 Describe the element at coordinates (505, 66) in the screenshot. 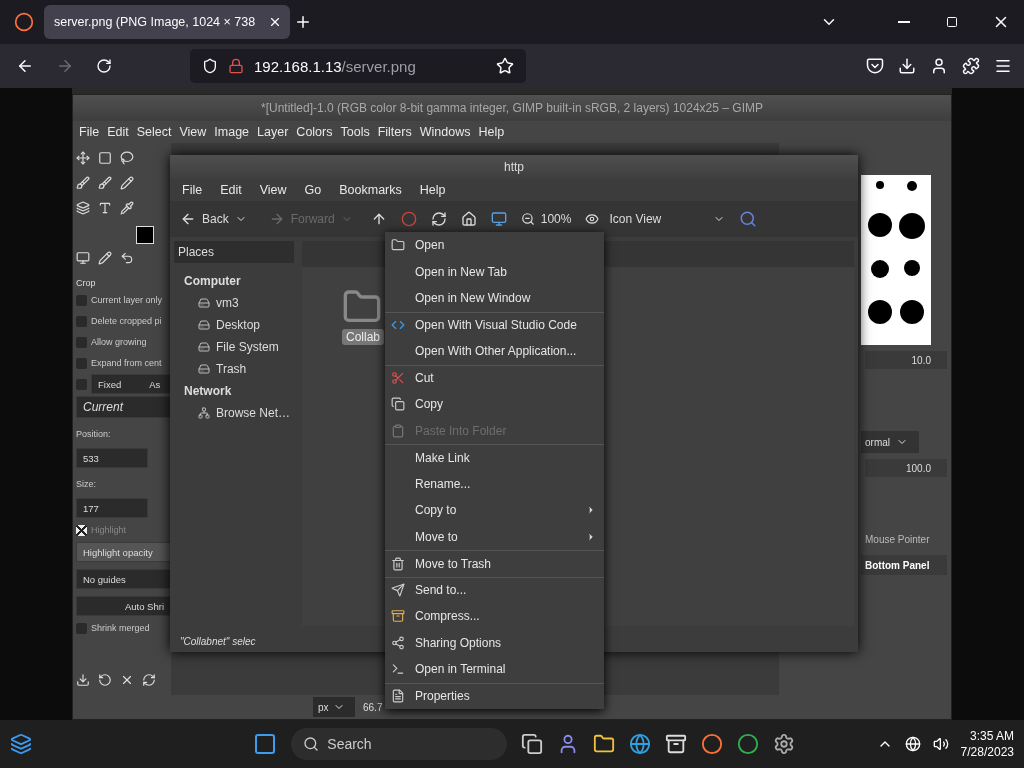

I see `bookmark-star-icon` at that location.